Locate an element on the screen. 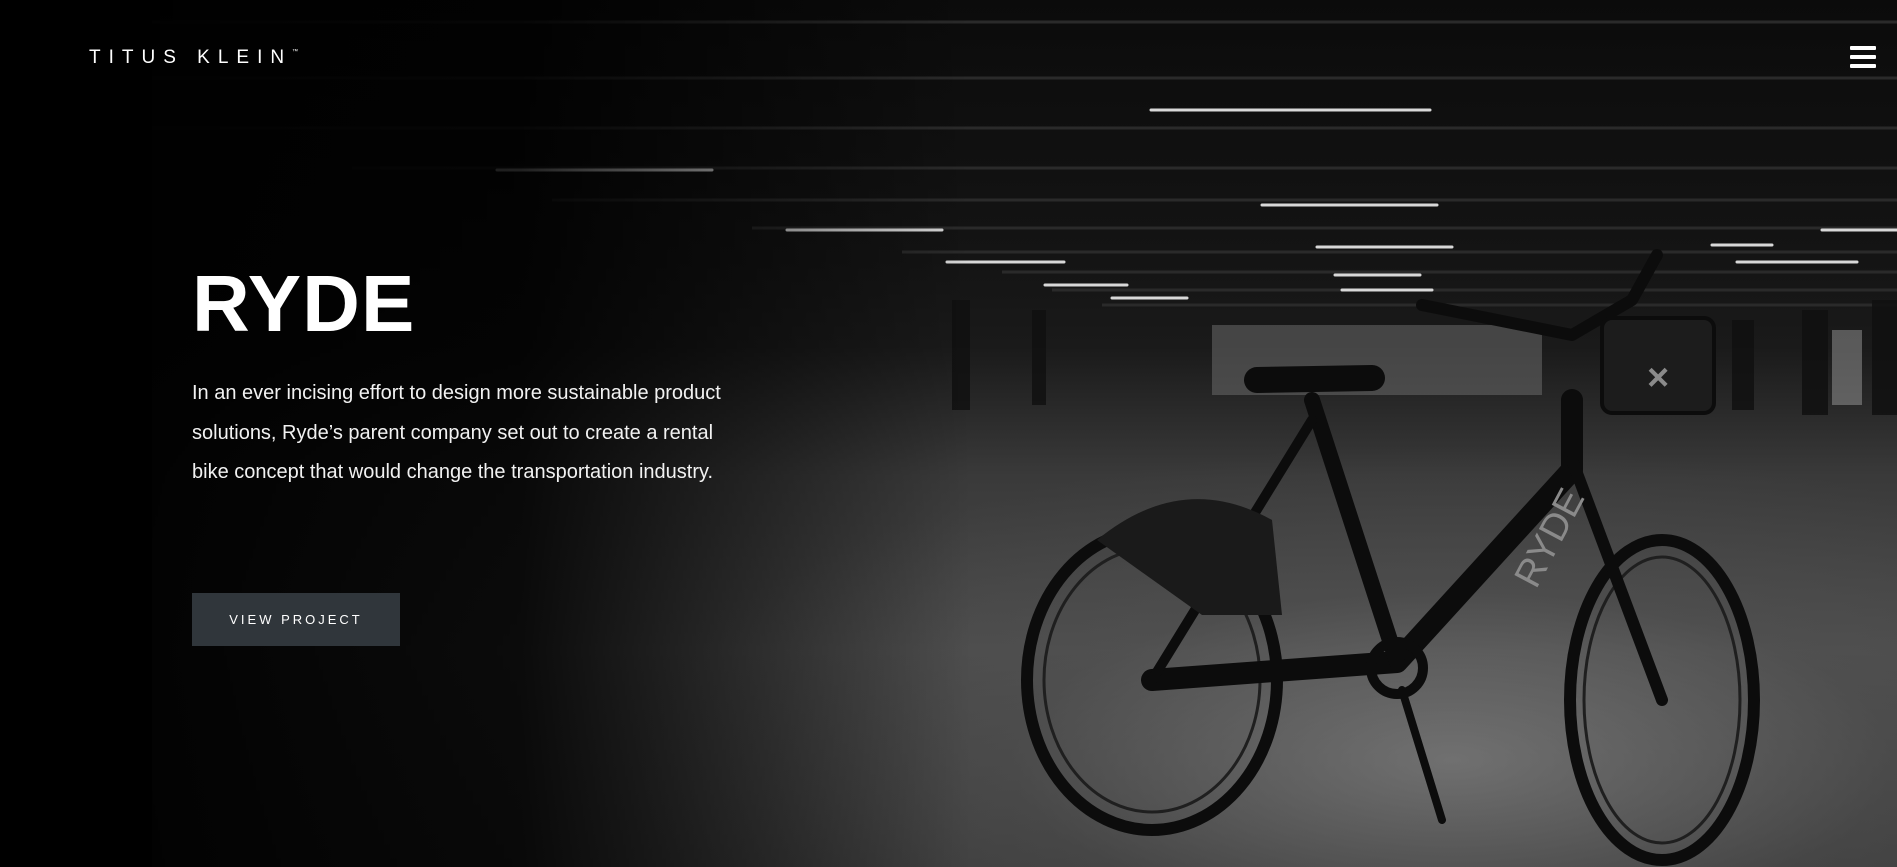  menu-bar-bottom is located at coordinates (1863, 66).